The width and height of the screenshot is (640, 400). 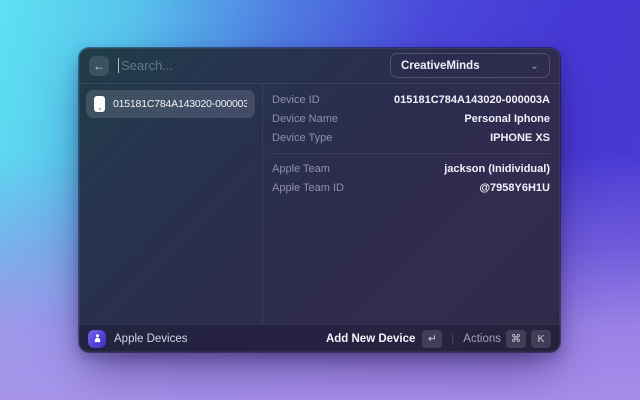 I want to click on add-new-device-button: Add New Device ↵, so click(x=384, y=338).